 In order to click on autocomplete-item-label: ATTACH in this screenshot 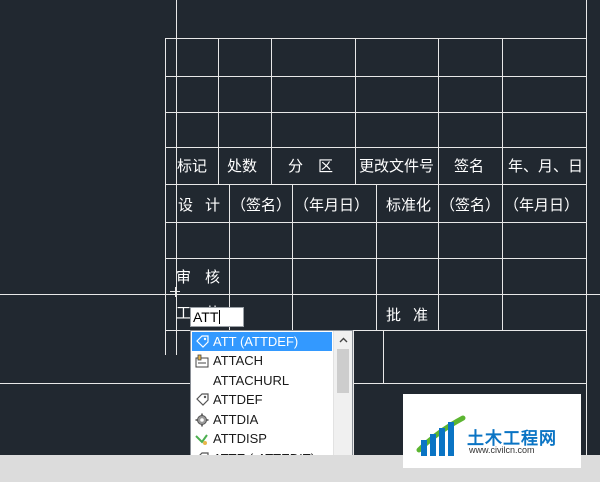, I will do `click(238, 360)`.